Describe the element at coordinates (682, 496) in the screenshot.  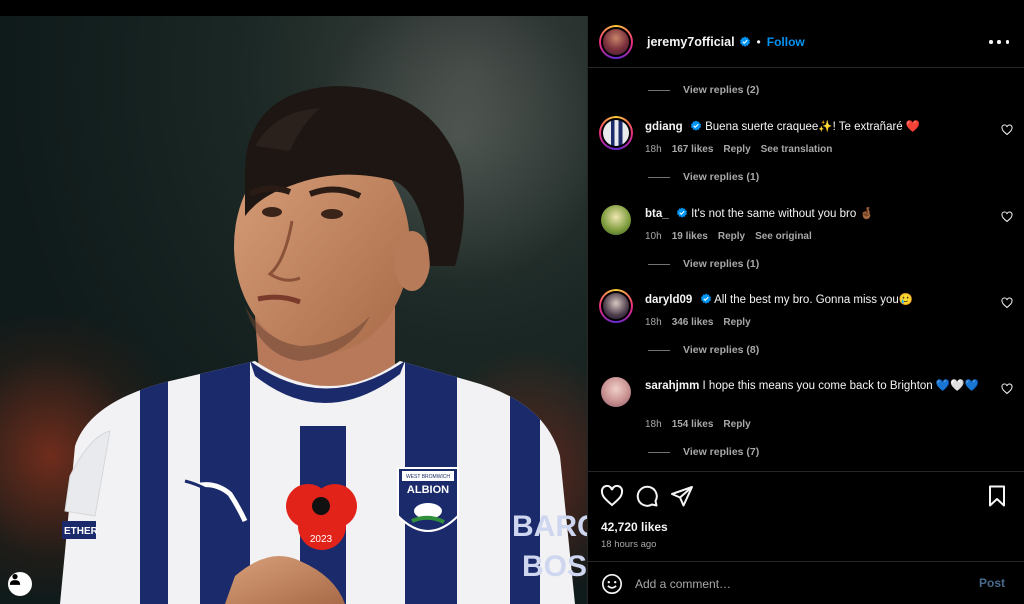
I see `share-icon` at that location.